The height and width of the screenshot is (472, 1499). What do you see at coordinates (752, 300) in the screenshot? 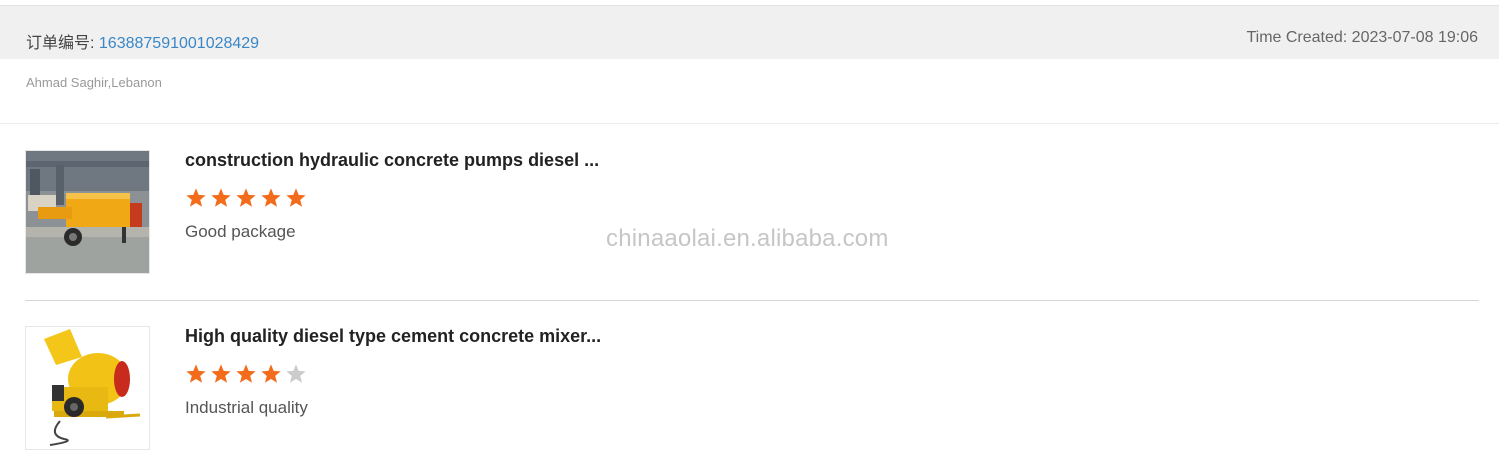
I see `review-divider` at bounding box center [752, 300].